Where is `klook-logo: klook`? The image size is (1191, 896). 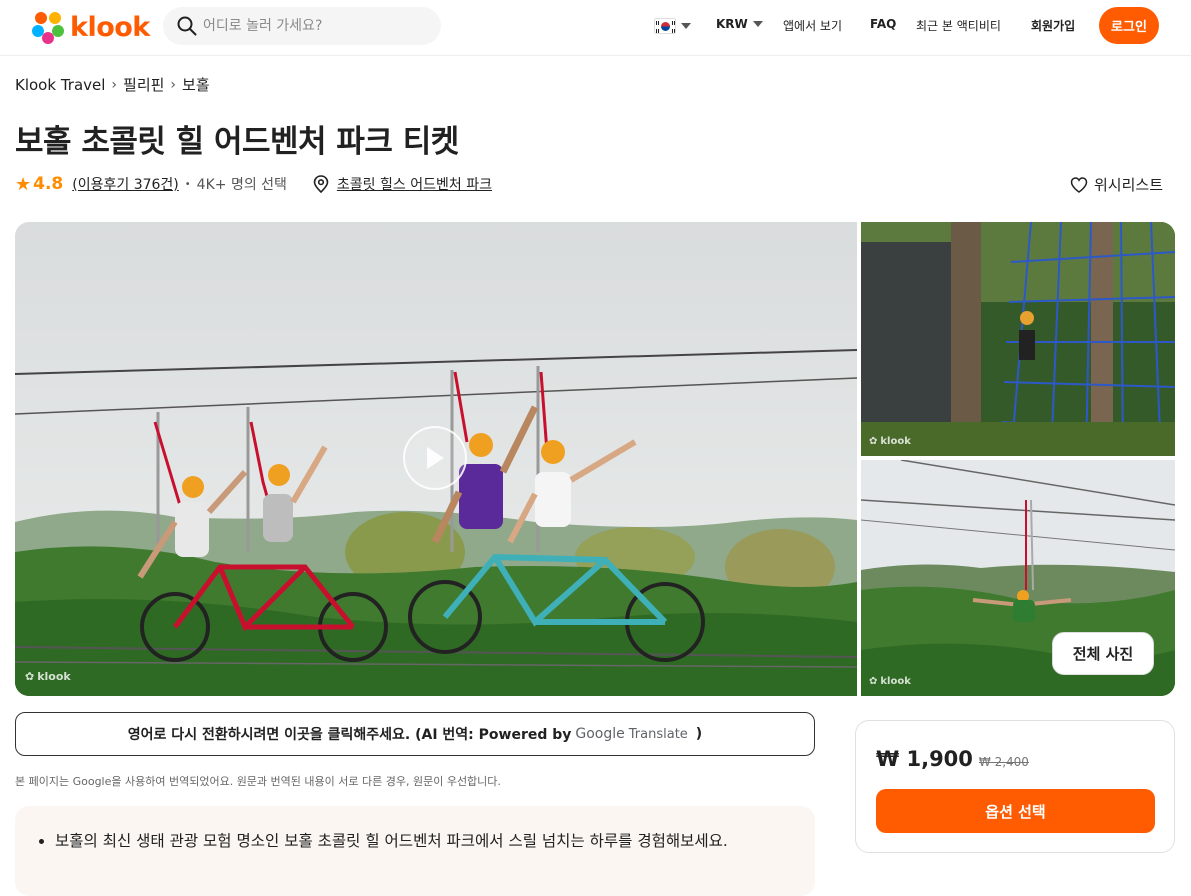 klook-logo: klook is located at coordinates (90, 27).